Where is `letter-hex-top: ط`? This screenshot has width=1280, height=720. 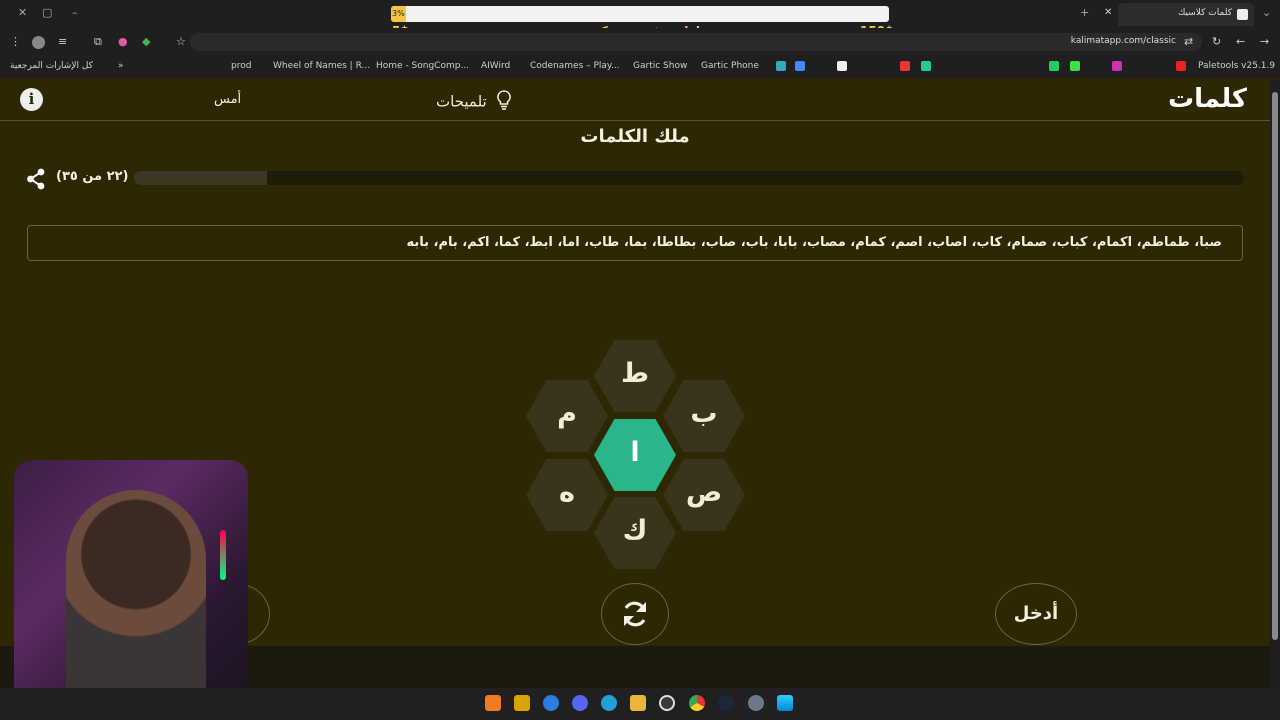
letter-hex-top: ط is located at coordinates (635, 376).